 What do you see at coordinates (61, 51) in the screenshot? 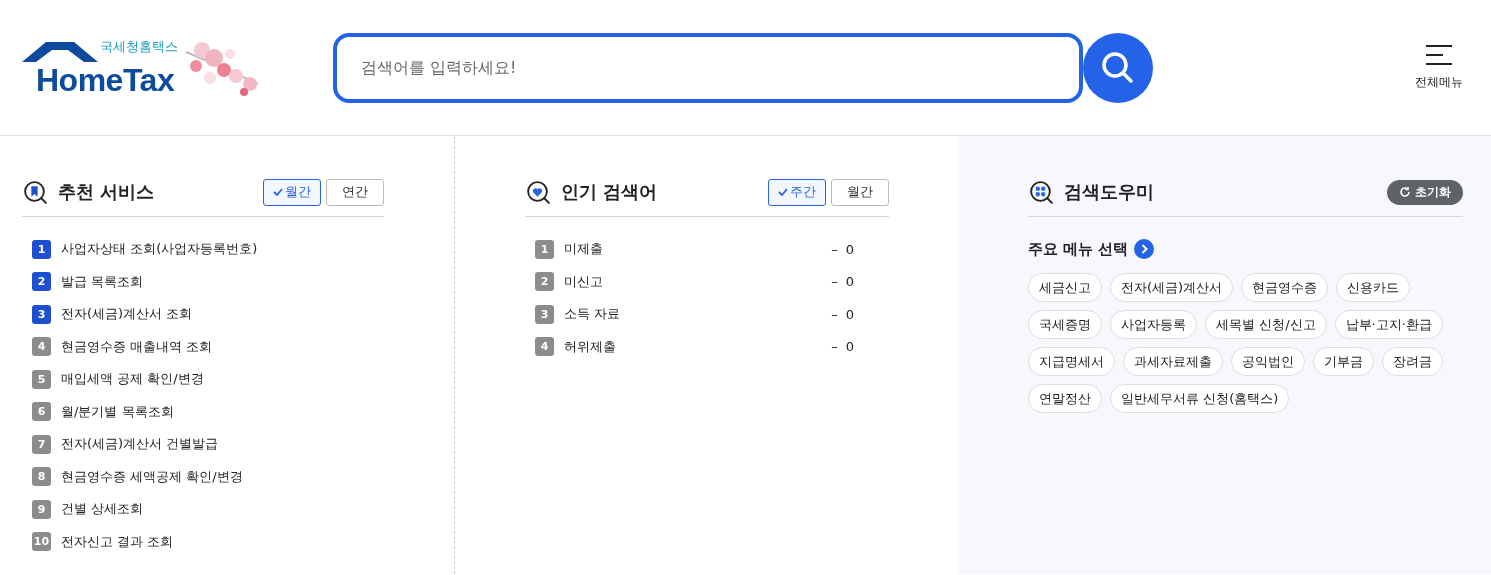
I see `roof-icon` at bounding box center [61, 51].